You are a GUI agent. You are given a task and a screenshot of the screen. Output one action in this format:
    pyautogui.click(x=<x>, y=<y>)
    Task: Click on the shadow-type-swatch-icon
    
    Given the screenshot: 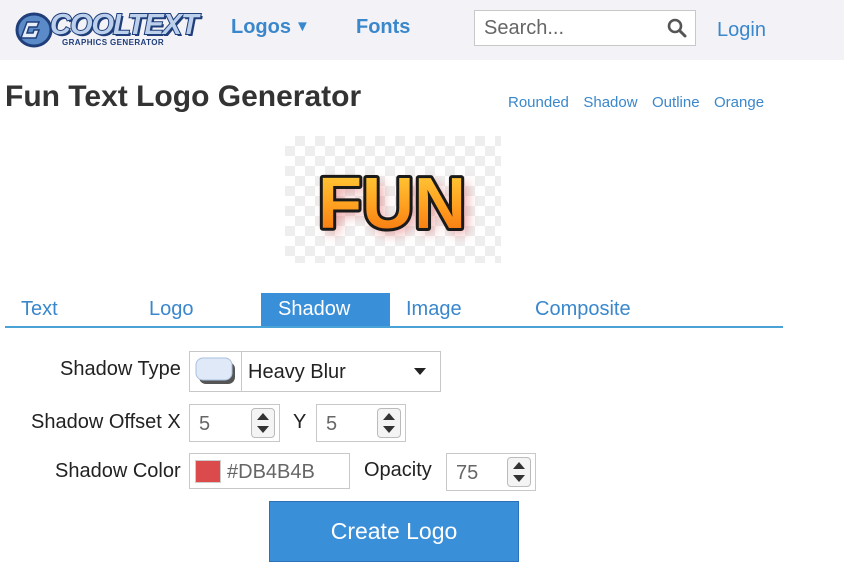 What is the action you would take?
    pyautogui.click(x=218, y=371)
    